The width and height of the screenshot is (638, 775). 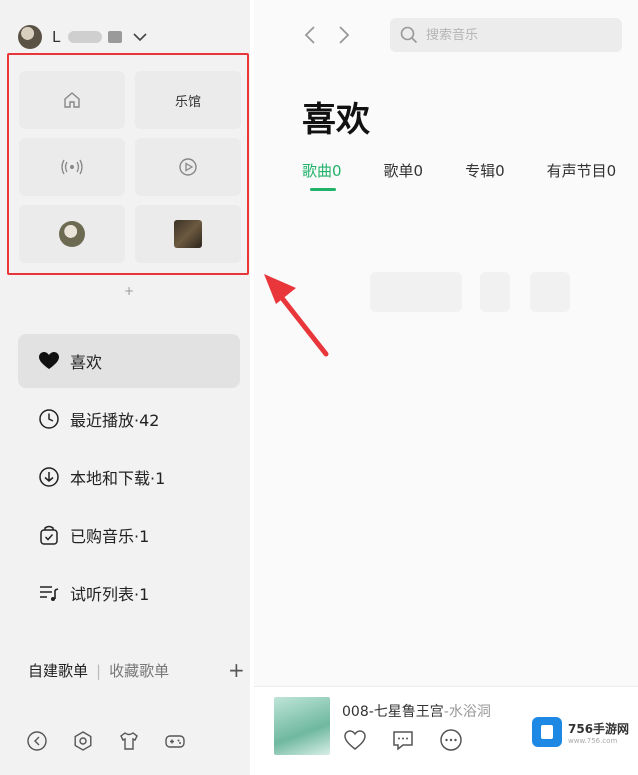 What do you see at coordinates (56, 37) in the screenshot?
I see `user-name: L` at bounding box center [56, 37].